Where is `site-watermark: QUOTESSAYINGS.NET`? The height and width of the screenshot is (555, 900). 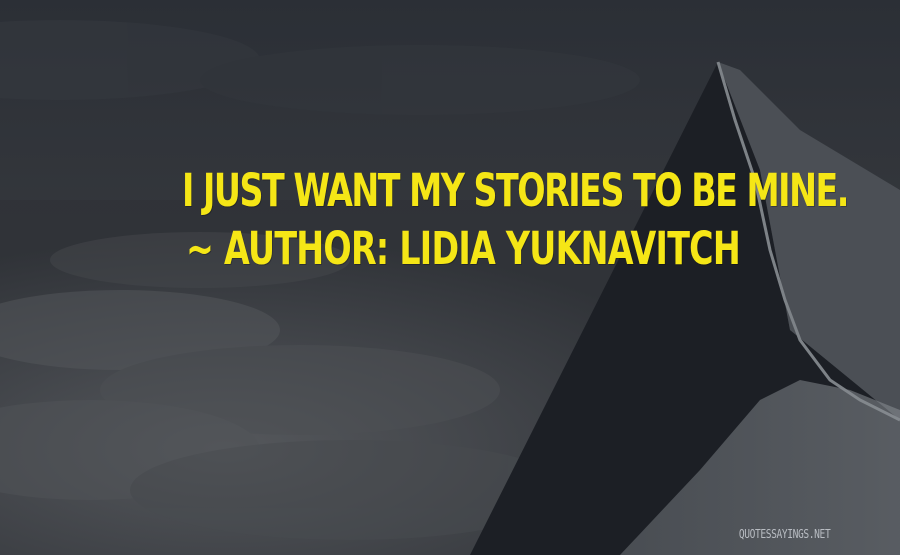
site-watermark: QUOTESSAYINGS.NET is located at coordinates (784, 534).